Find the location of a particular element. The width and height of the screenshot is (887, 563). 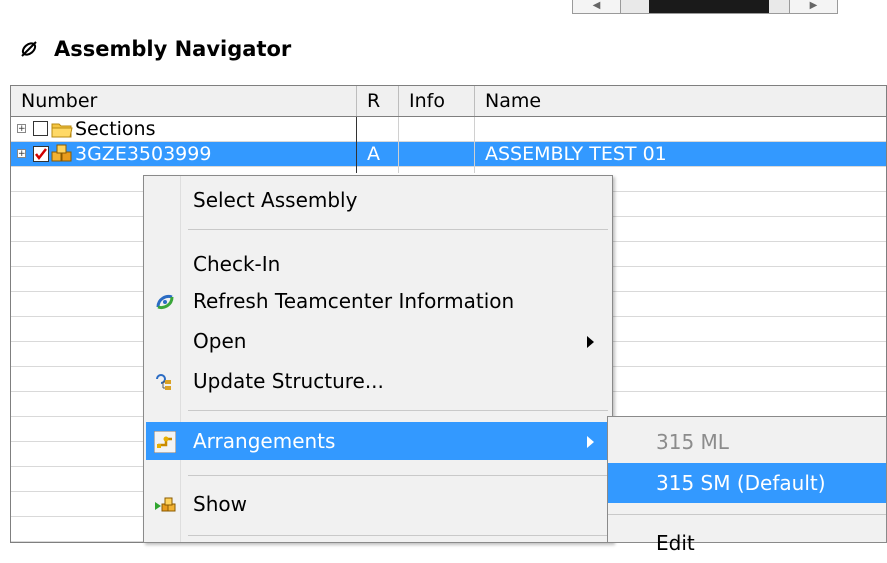

row-name is located at coordinates (685, 129).